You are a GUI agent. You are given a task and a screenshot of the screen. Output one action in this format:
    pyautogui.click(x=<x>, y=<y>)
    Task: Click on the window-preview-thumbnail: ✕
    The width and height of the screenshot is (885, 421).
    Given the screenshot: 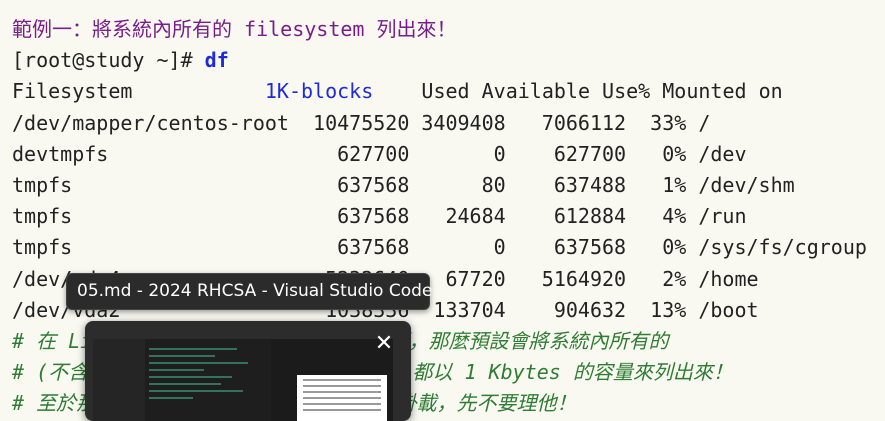 What is the action you would take?
    pyautogui.click(x=248, y=371)
    